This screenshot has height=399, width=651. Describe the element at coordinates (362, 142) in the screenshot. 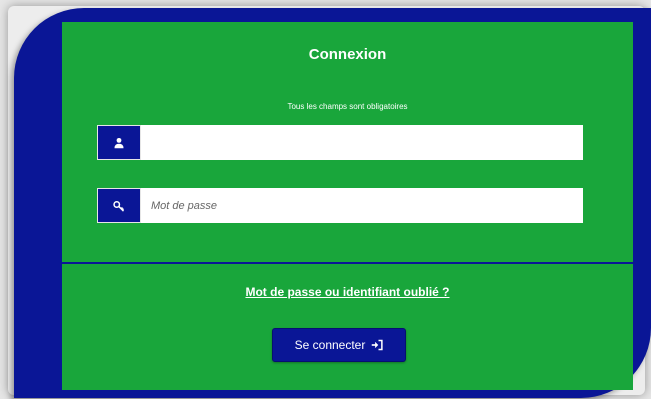

I see `username-input` at that location.